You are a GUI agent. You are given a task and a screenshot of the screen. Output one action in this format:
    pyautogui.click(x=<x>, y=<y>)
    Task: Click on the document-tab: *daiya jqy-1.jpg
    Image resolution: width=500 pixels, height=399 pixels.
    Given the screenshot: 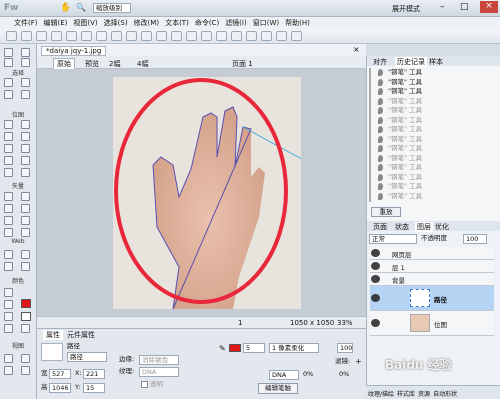 What is the action you would take?
    pyautogui.click(x=74, y=51)
    